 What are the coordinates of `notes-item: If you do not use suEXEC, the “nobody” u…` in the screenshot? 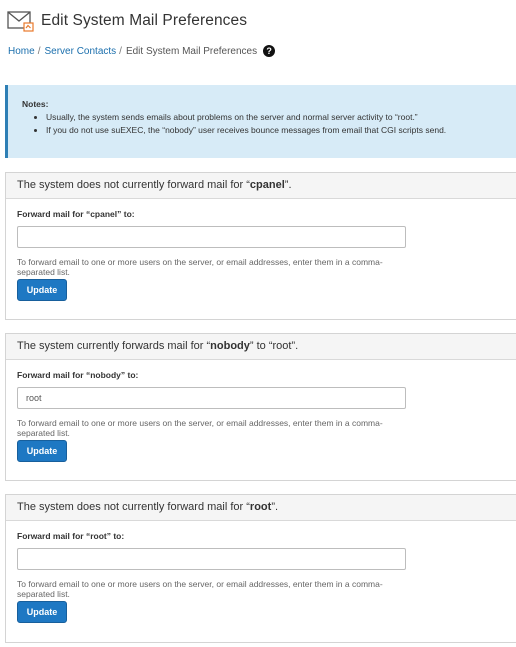 It's located at (281, 130).